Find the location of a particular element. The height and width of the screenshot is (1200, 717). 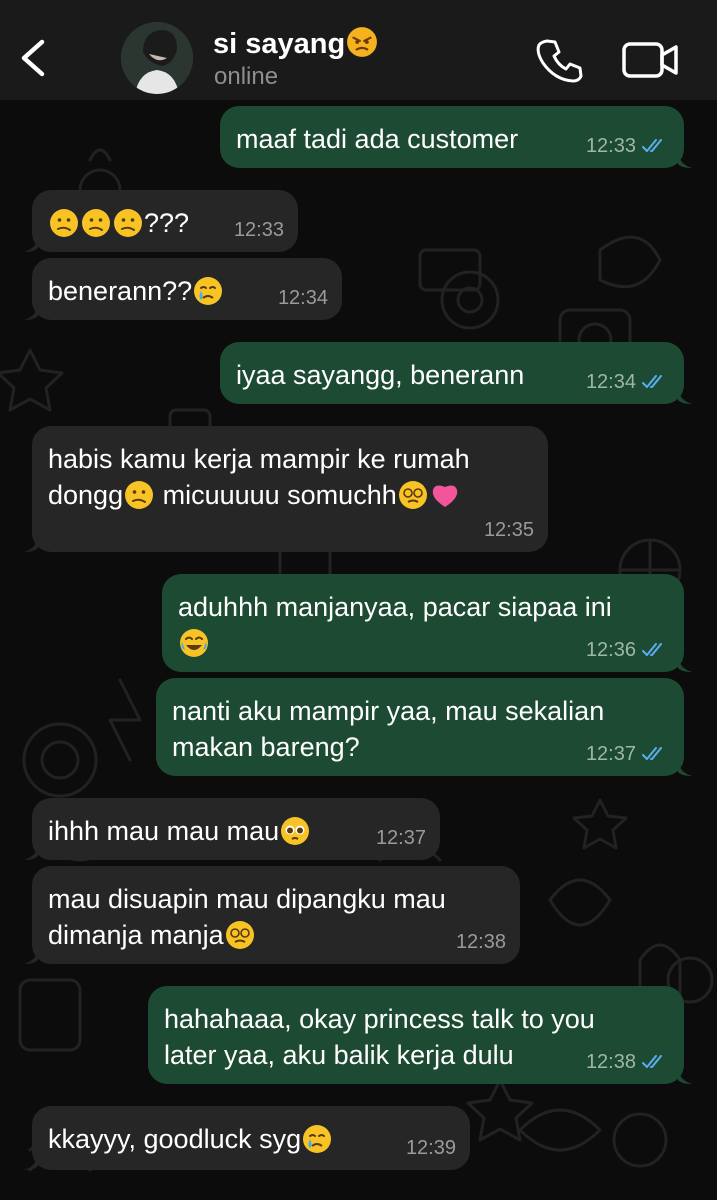

contact-avatar is located at coordinates (157, 58).